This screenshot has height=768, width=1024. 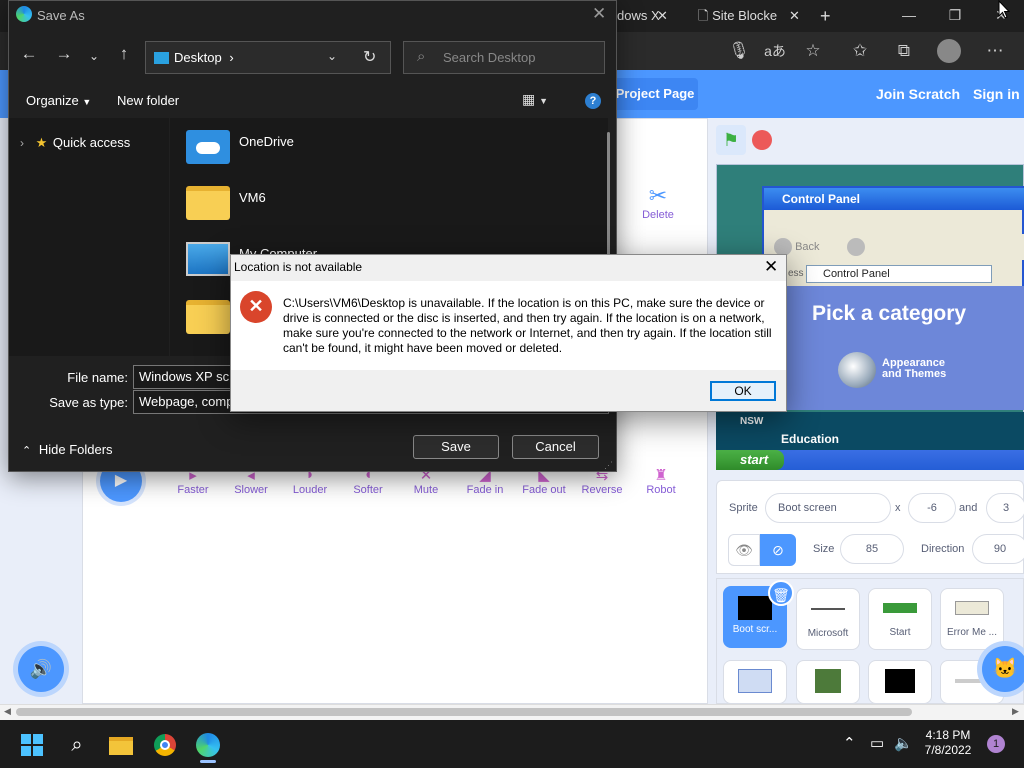 I want to click on sprite-tile-black, so click(x=900, y=682).